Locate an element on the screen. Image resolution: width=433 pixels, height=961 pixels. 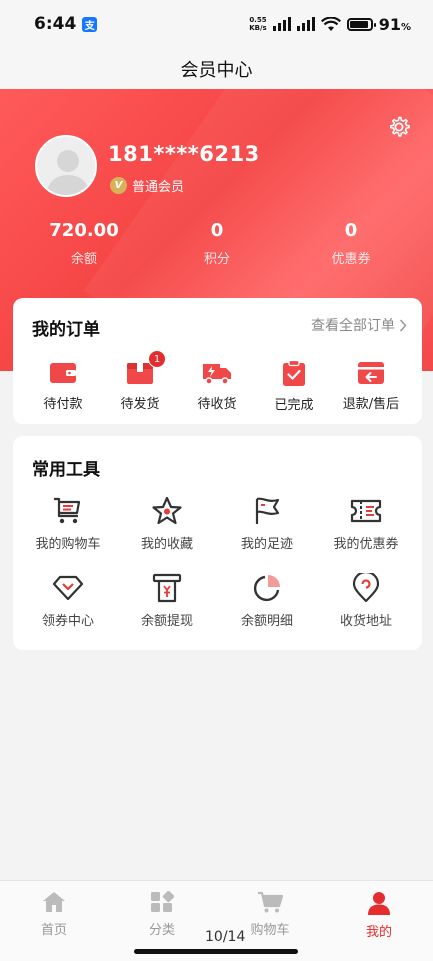
wallet-icon is located at coordinates (63, 373).